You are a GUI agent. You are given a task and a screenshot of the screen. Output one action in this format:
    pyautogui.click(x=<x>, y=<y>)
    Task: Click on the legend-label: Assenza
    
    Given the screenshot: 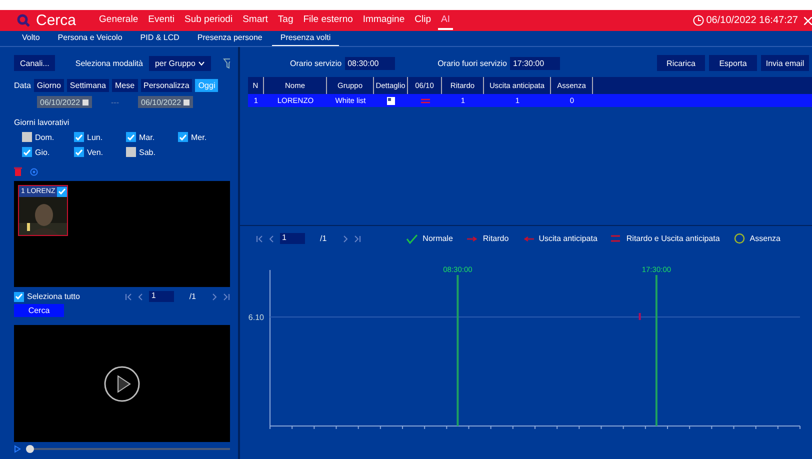 What is the action you would take?
    pyautogui.click(x=765, y=238)
    